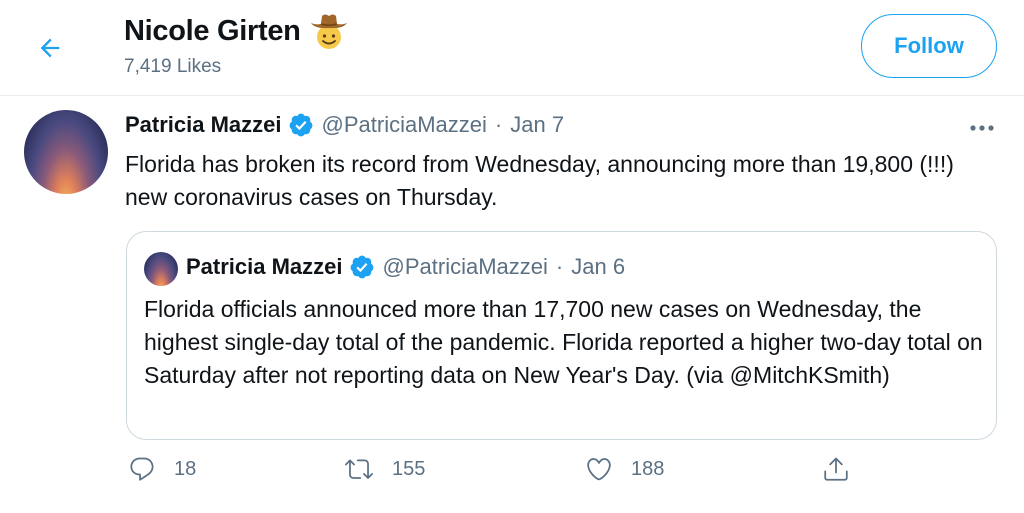 Image resolution: width=1024 pixels, height=513 pixels. I want to click on heart-icon, so click(599, 469).